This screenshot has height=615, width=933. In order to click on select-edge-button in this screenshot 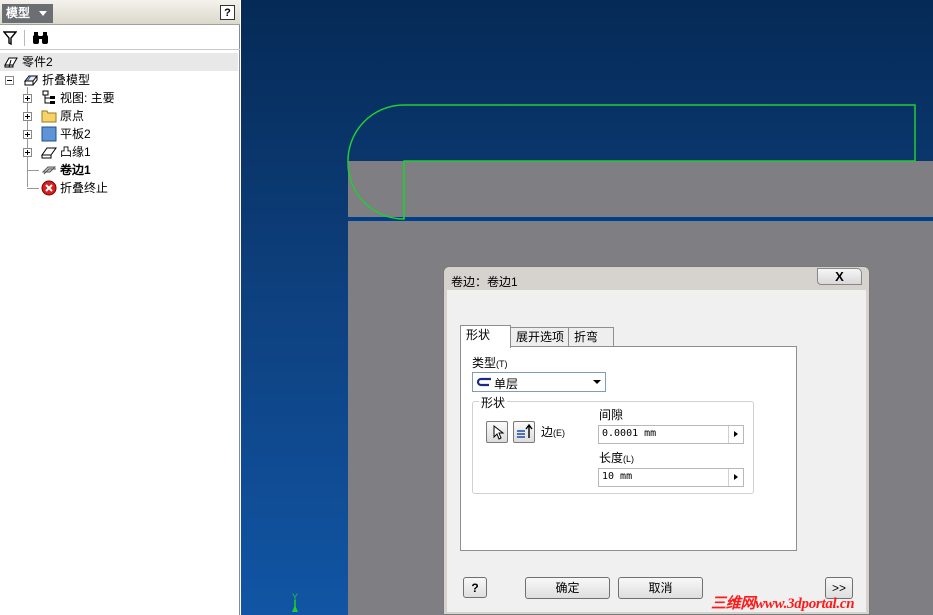, I will do `click(497, 432)`.